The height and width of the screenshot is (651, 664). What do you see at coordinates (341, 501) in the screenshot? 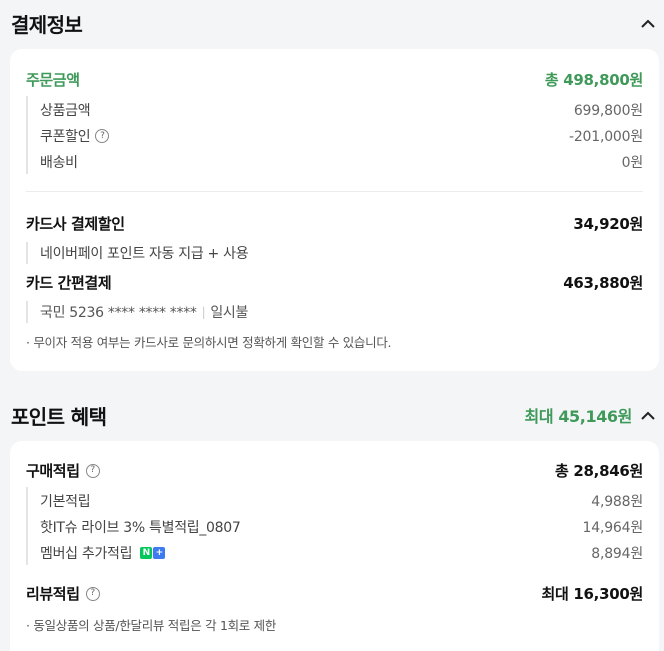
I see `basic-reward-row: 기본적립 4,988원` at bounding box center [341, 501].